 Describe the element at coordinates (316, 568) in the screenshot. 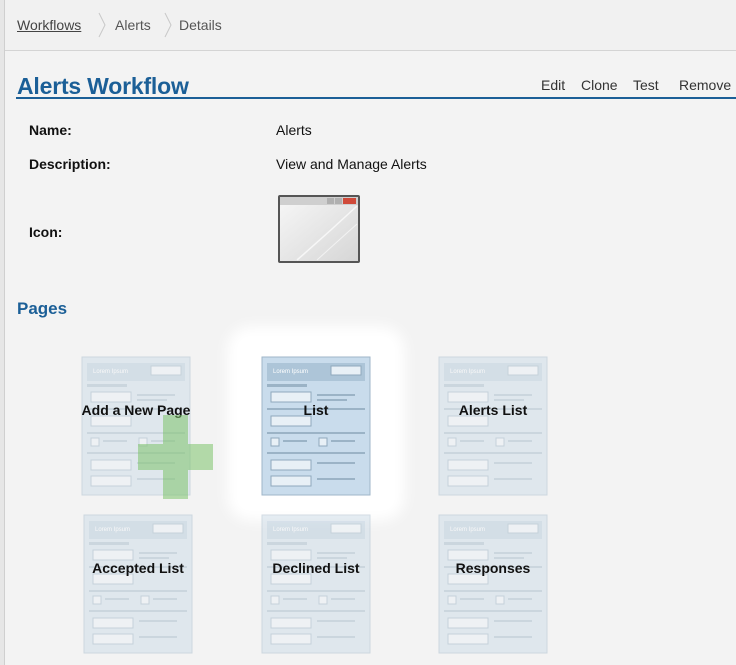

I see `page-tile-label: Declined List` at that location.